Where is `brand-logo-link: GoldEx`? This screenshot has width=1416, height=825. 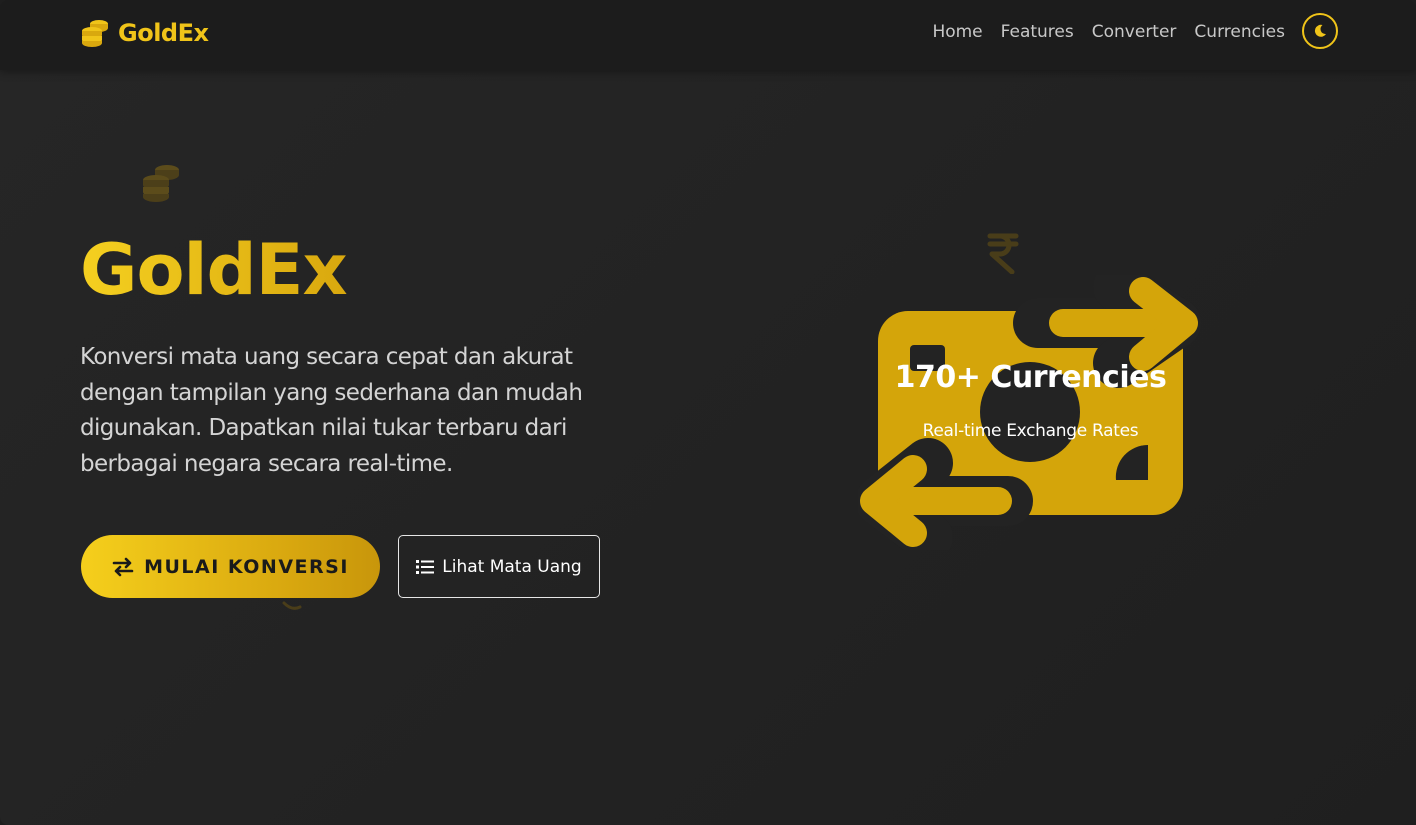
brand-logo-link: GoldEx is located at coordinates (144, 33).